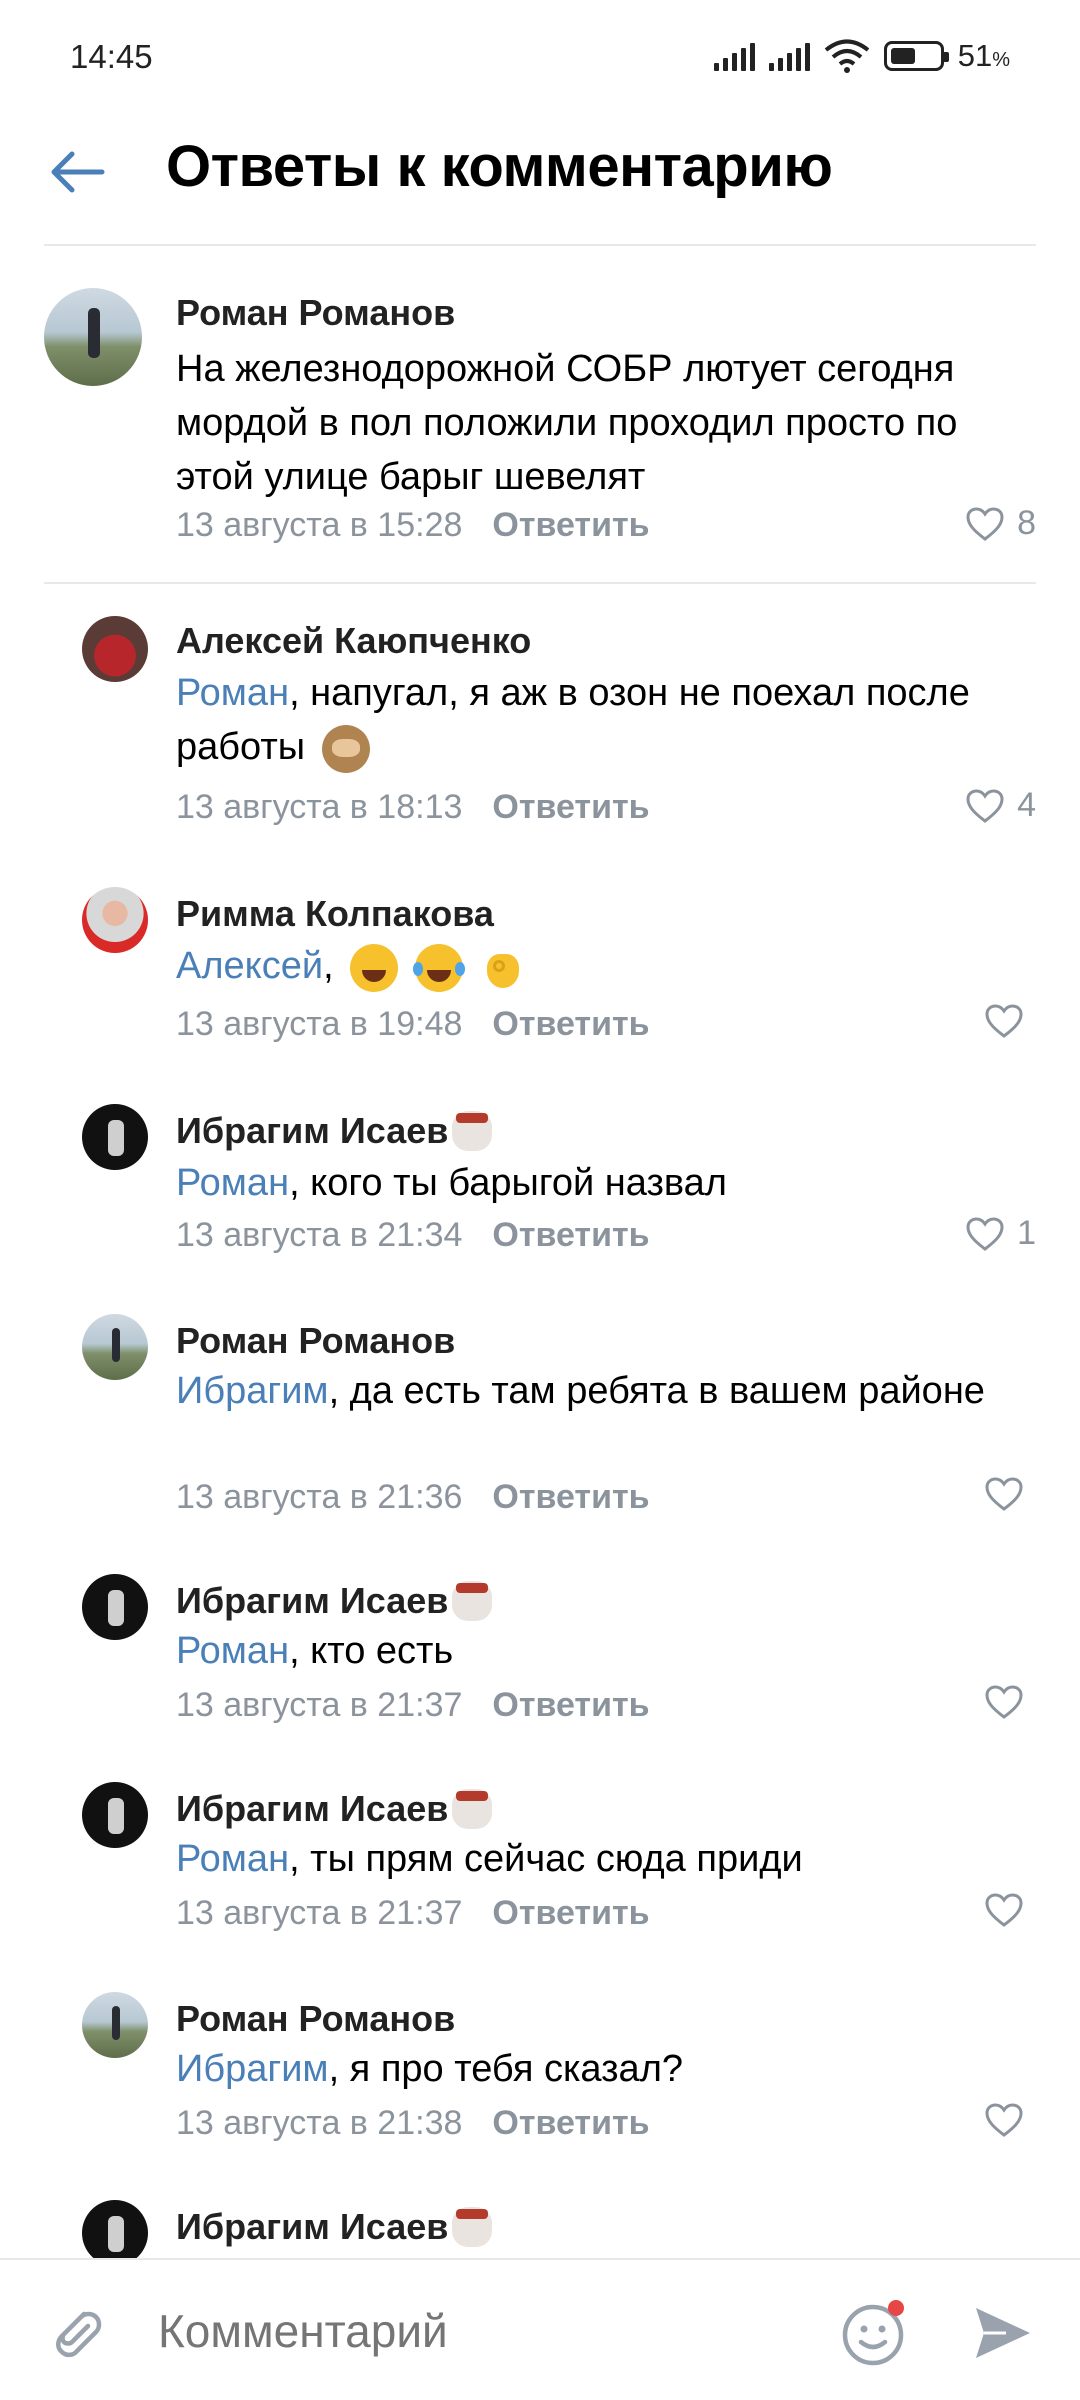  Describe the element at coordinates (438, 967) in the screenshot. I see `tears-of-joy-emoji-icon` at that location.